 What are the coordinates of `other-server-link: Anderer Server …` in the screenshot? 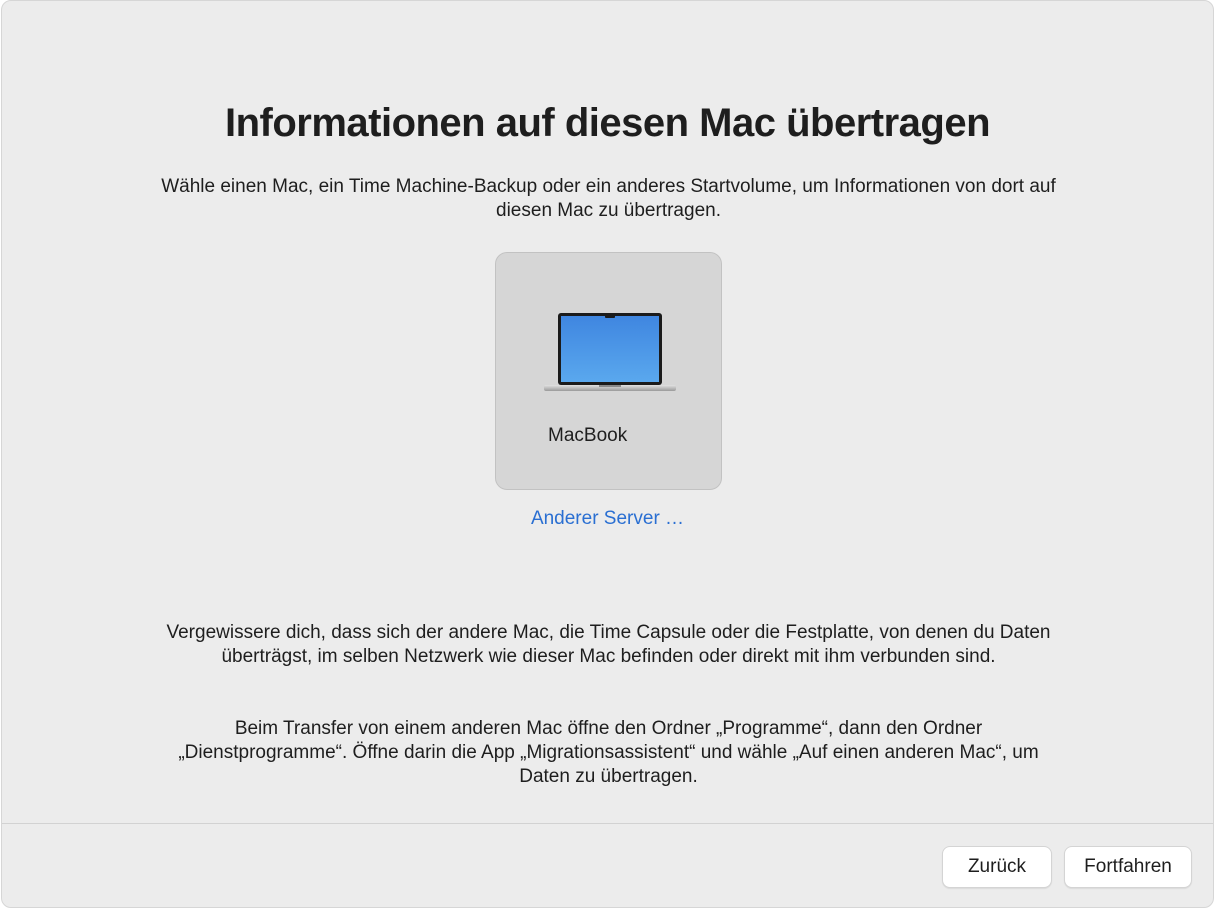 It's located at (607, 519).